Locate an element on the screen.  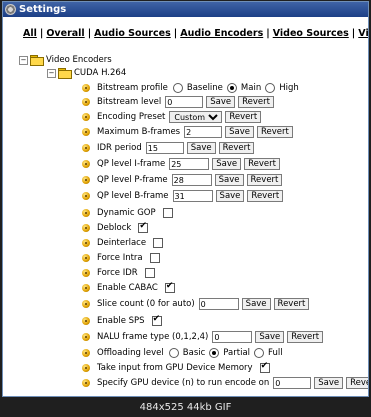
option-enable-cabac: Enable CABAC is located at coordinates (128, 287).